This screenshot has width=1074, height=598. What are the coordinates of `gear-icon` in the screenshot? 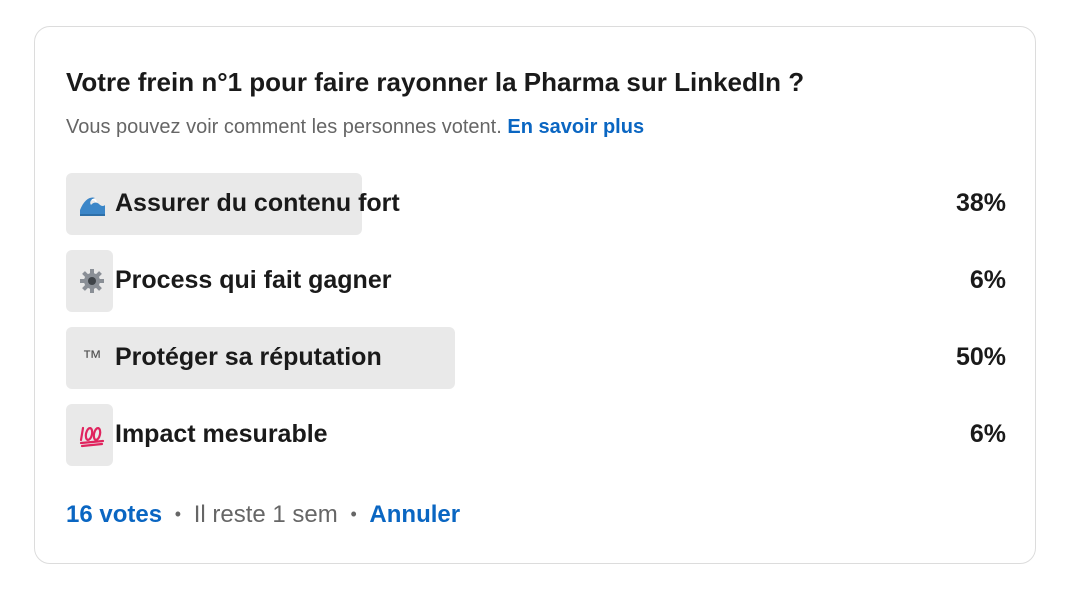 It's located at (92, 281).